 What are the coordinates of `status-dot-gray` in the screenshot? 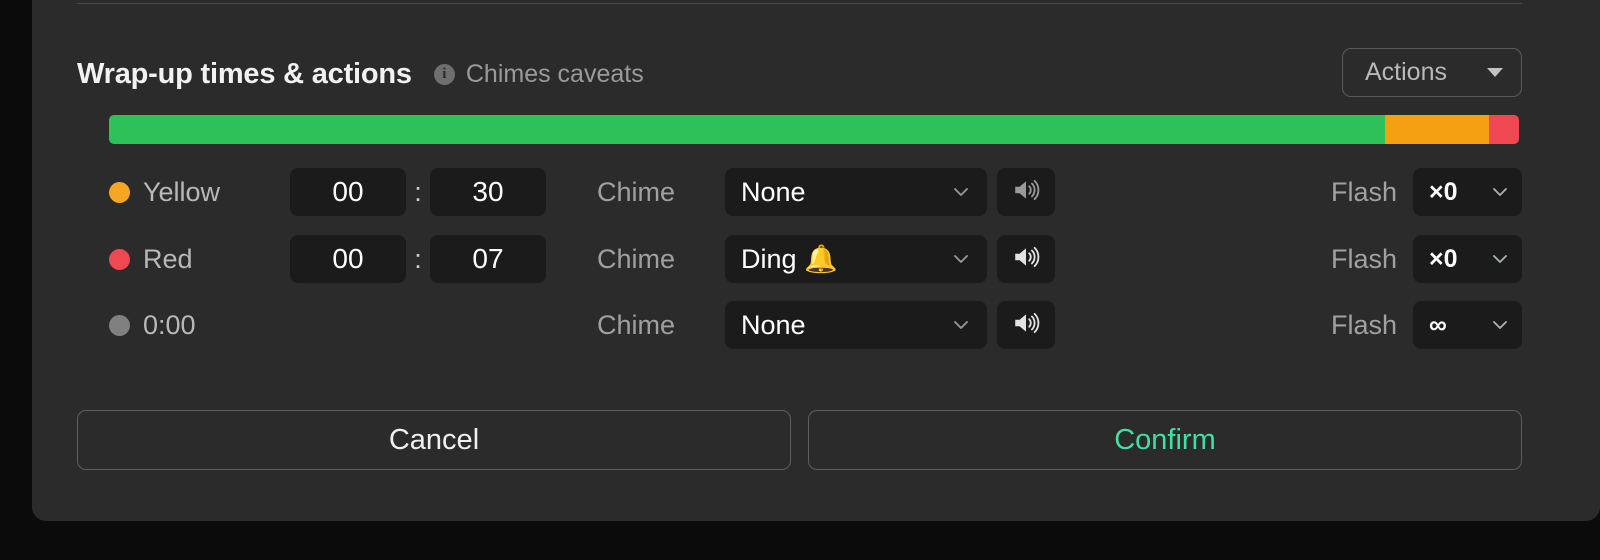 It's located at (119, 325).